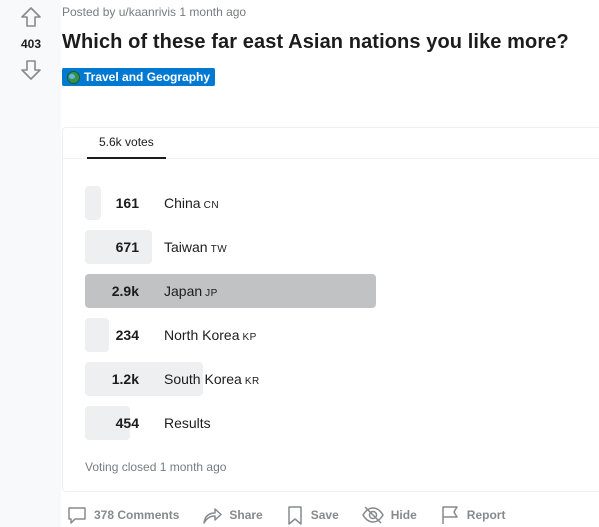 The height and width of the screenshot is (527, 599). What do you see at coordinates (325, 379) in the screenshot?
I see `poll-option-south-korea: 1.2k South Korea KR` at bounding box center [325, 379].